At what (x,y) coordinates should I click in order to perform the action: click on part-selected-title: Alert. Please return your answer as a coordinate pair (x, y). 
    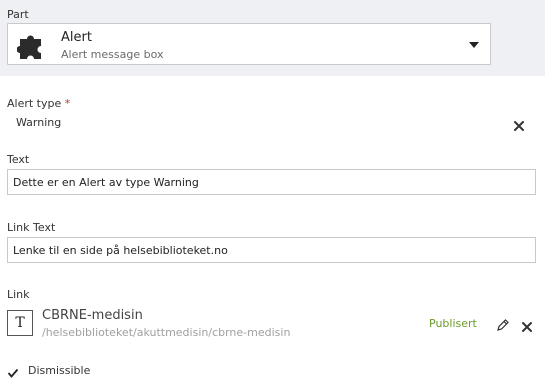
    Looking at the image, I should click on (76, 37).